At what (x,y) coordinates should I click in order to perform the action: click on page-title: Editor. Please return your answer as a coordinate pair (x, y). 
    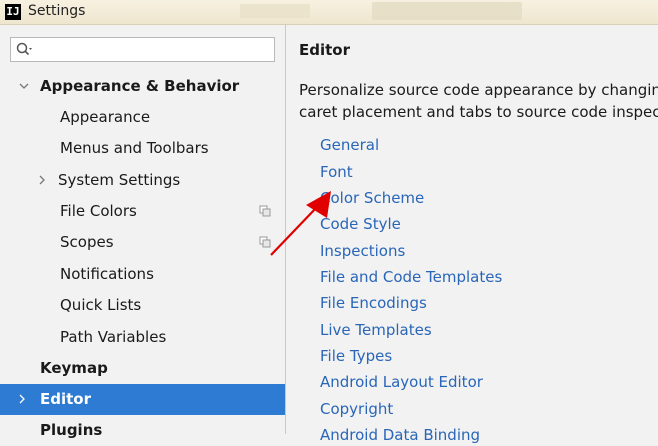
    Looking at the image, I should click on (324, 50).